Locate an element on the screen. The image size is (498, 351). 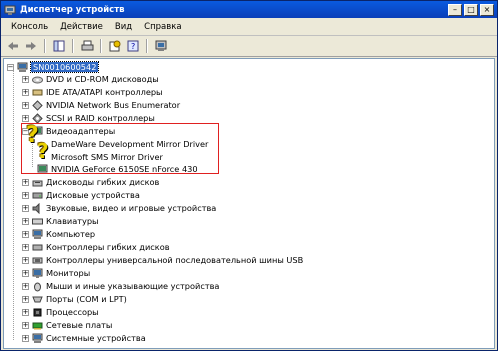
tree-node: + Компьютер is located at coordinates (58, 234).